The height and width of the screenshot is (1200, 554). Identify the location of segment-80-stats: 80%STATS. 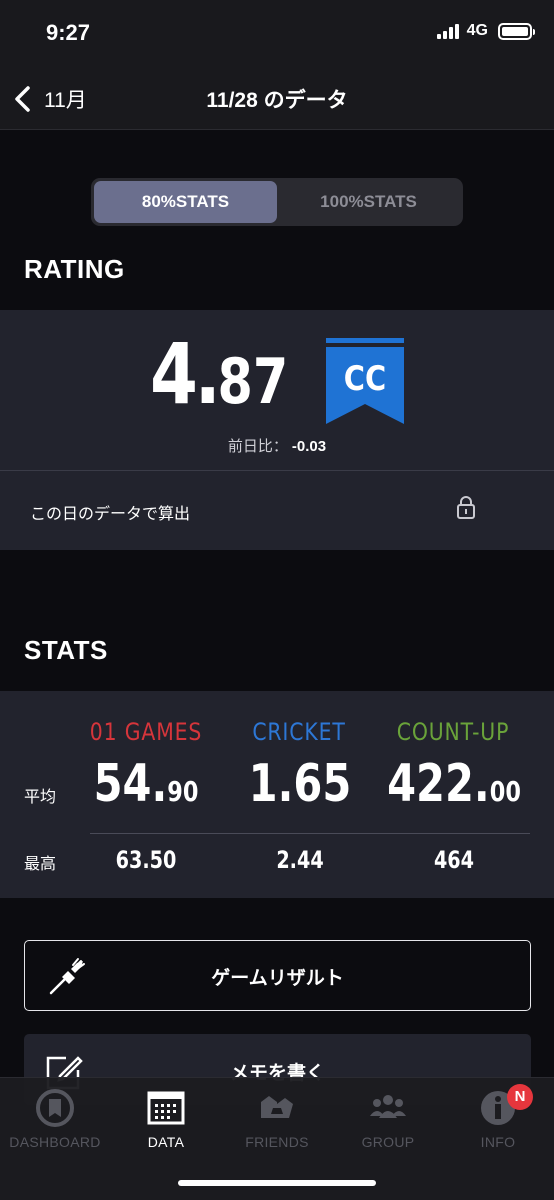
(185, 202).